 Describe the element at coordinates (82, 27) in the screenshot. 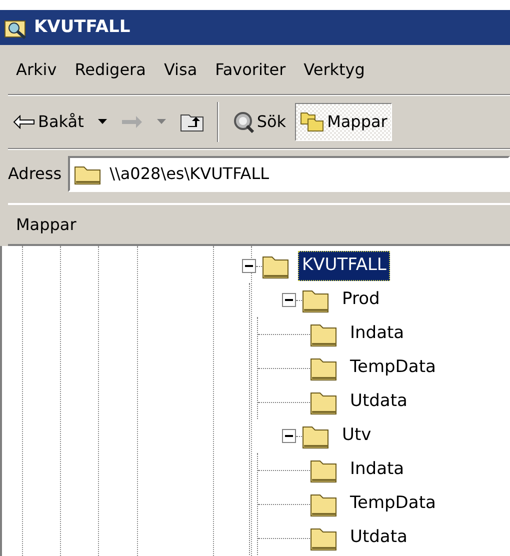

I see `window-title: KVUTFALL` at that location.